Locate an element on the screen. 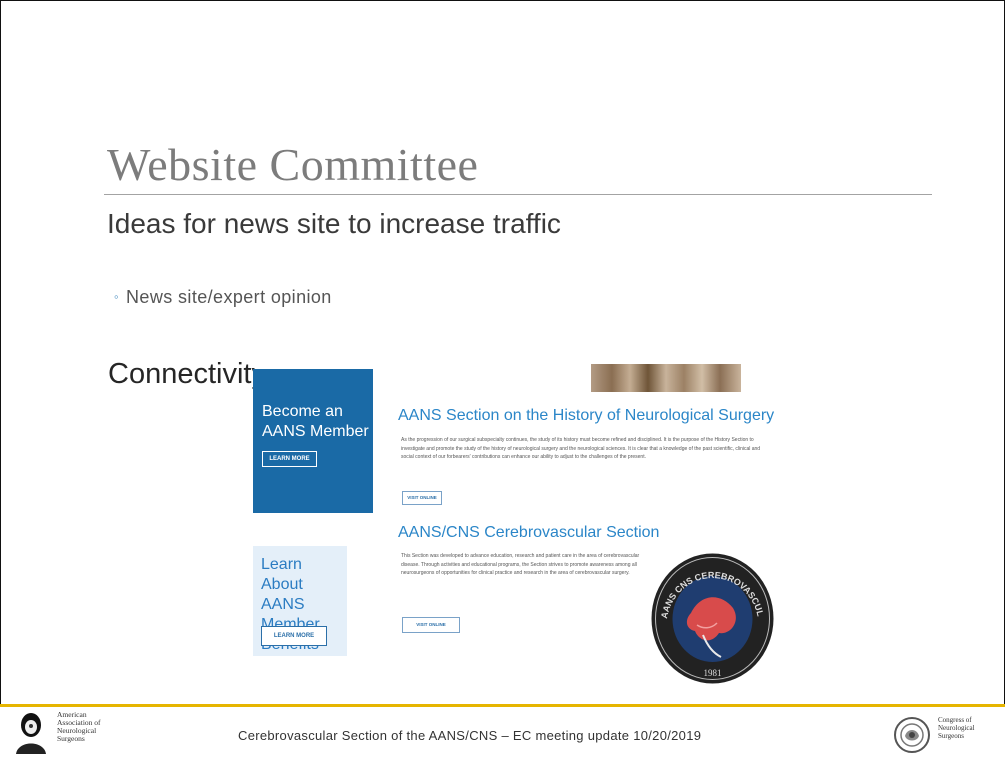  learn-more-benefits-button: LEARN MORE is located at coordinates (294, 636).